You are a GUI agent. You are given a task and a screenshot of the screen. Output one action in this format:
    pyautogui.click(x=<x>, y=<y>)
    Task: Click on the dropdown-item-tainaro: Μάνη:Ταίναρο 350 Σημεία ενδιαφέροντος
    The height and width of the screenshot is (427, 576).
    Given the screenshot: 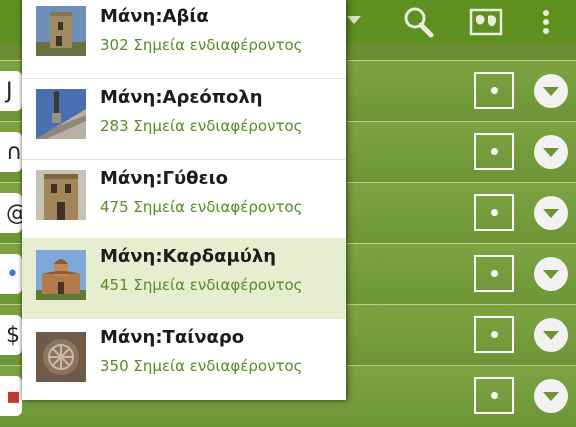 What is the action you would take?
    pyautogui.click(x=184, y=359)
    